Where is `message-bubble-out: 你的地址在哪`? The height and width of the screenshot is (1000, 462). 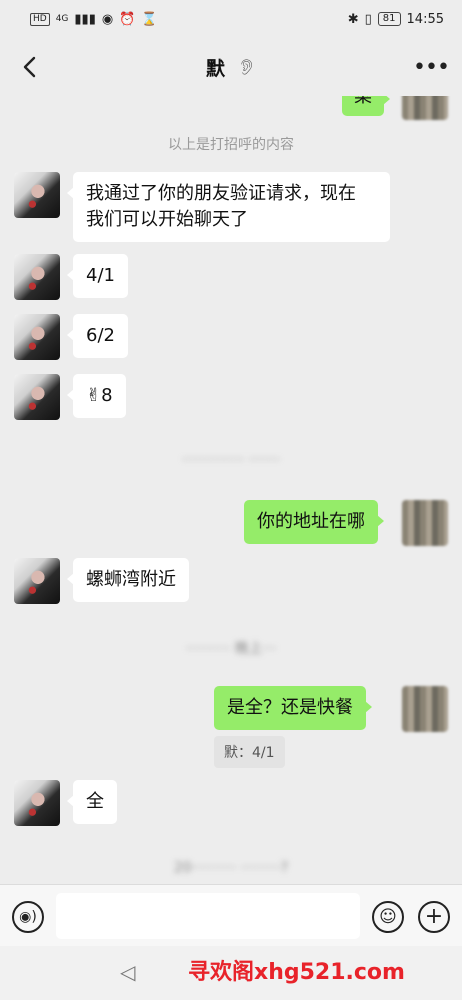
message-bubble-out: 你的地址在哪 is located at coordinates (314, 522).